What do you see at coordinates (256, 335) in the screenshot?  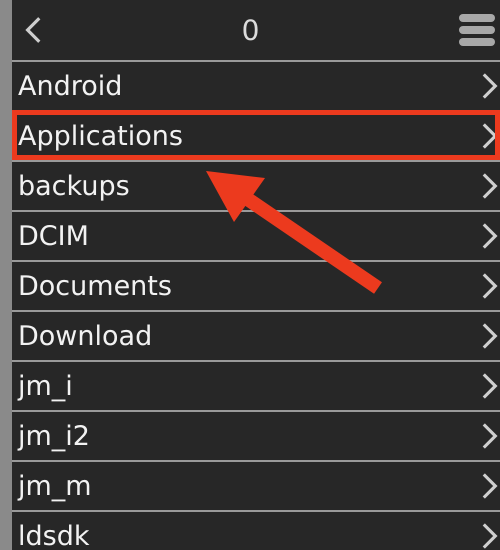 I see `folder-item: Download` at bounding box center [256, 335].